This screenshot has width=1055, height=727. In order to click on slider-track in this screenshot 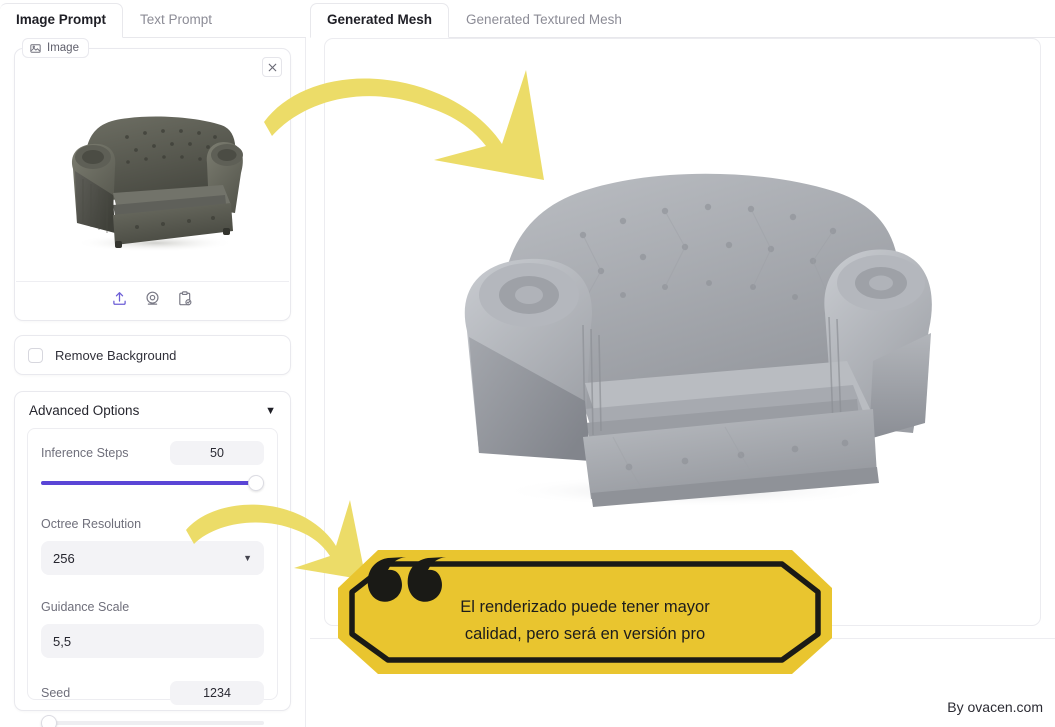, I will do `click(152, 723)`.